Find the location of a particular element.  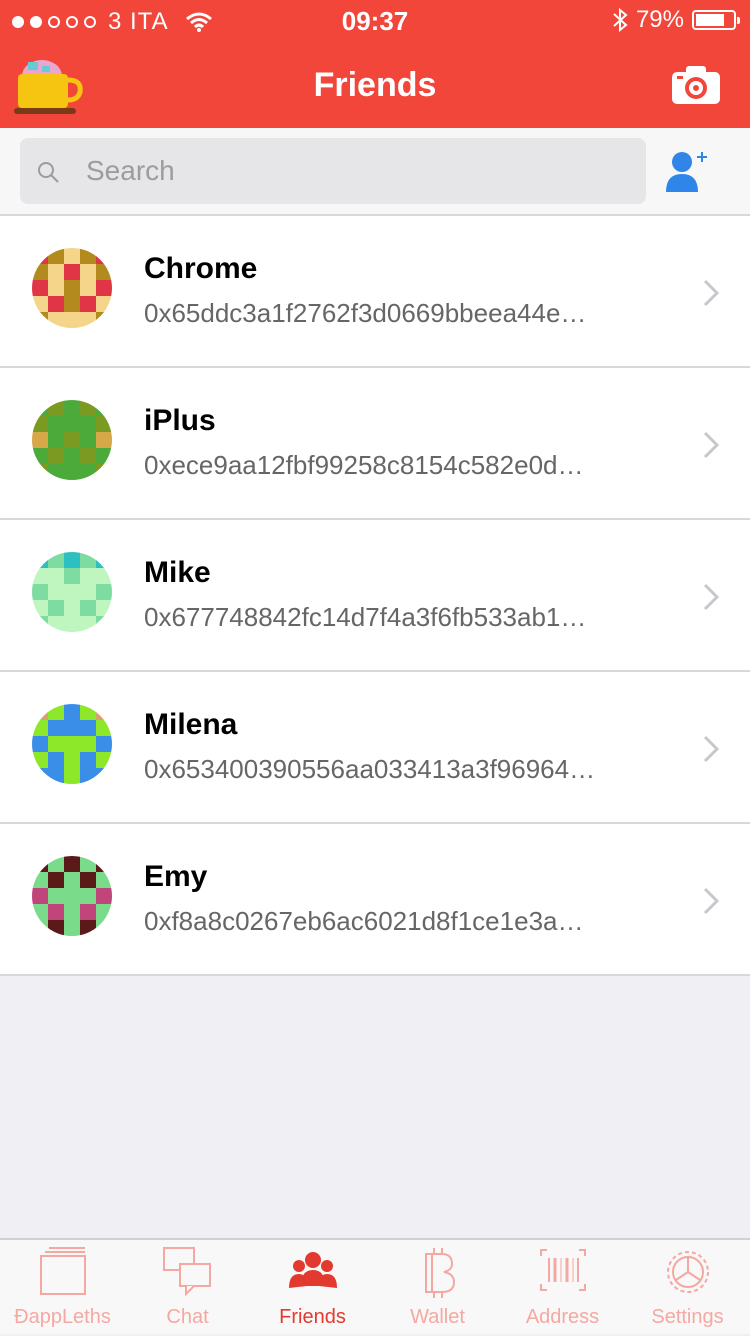

search-icon is located at coordinates (48, 172).